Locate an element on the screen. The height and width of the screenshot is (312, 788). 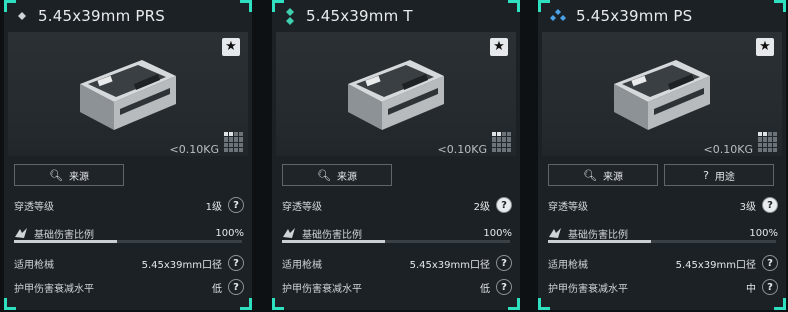
card-header: 5.45x39mm PS is located at coordinates (662, 16).